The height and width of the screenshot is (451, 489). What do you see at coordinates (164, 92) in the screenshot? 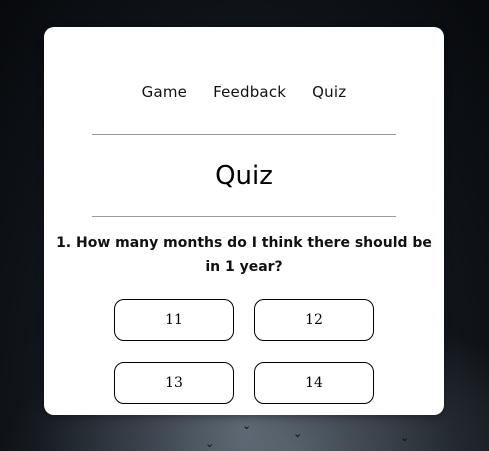
I see `nav-link-game: Game` at bounding box center [164, 92].